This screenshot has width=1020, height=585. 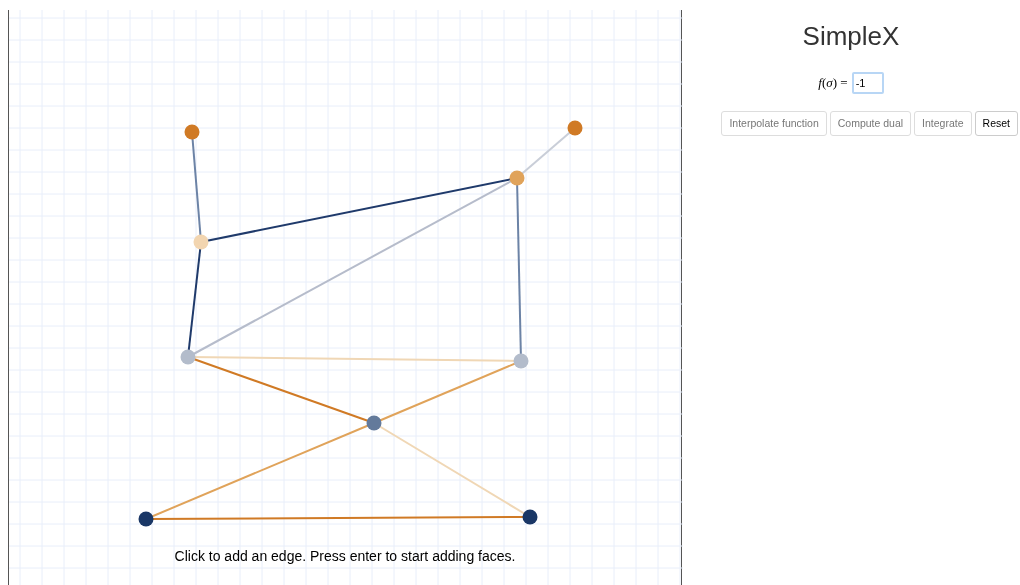 I want to click on action-button: Reset, so click(x=996, y=123).